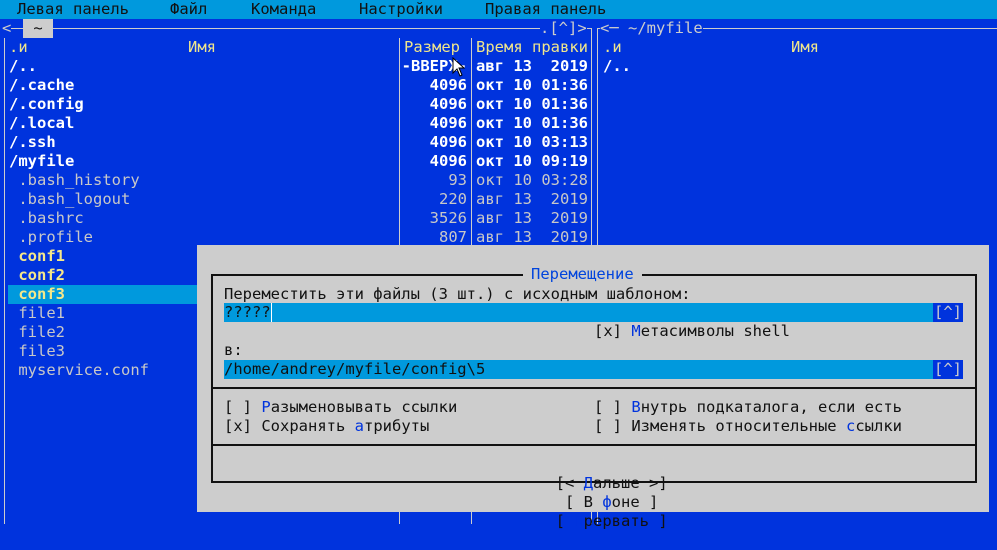 The width and height of the screenshot is (997, 550). Describe the element at coordinates (948, 312) in the screenshot. I see `source-history-button: [^]` at that location.